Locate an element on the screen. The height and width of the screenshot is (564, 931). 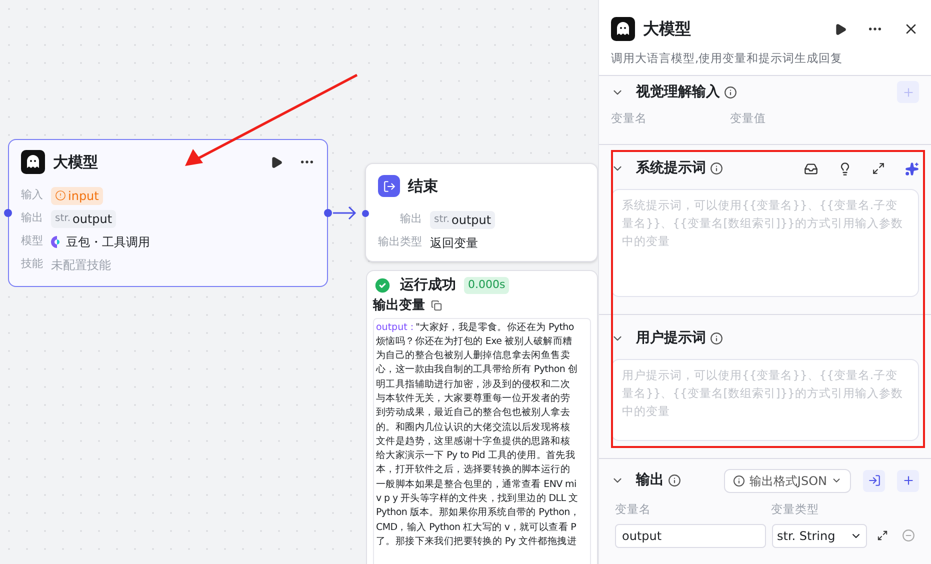
node-title: 结束 is located at coordinates (423, 186).